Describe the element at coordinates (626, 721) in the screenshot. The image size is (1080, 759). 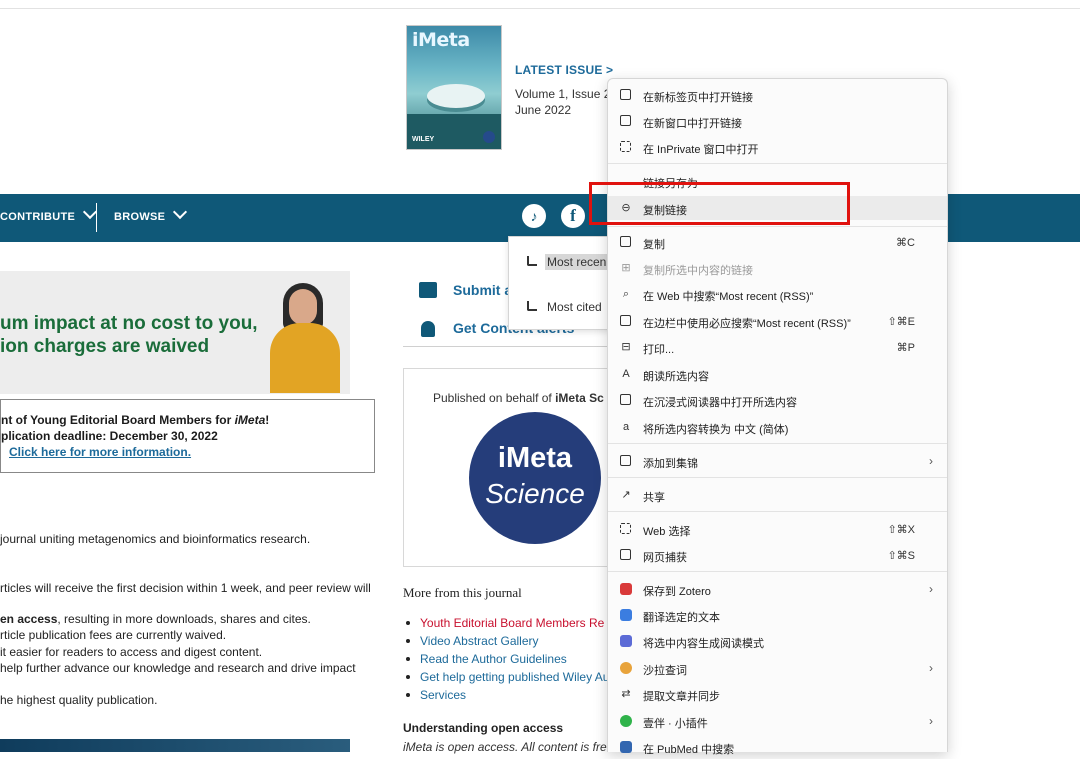
I see `yiban-icon` at that location.